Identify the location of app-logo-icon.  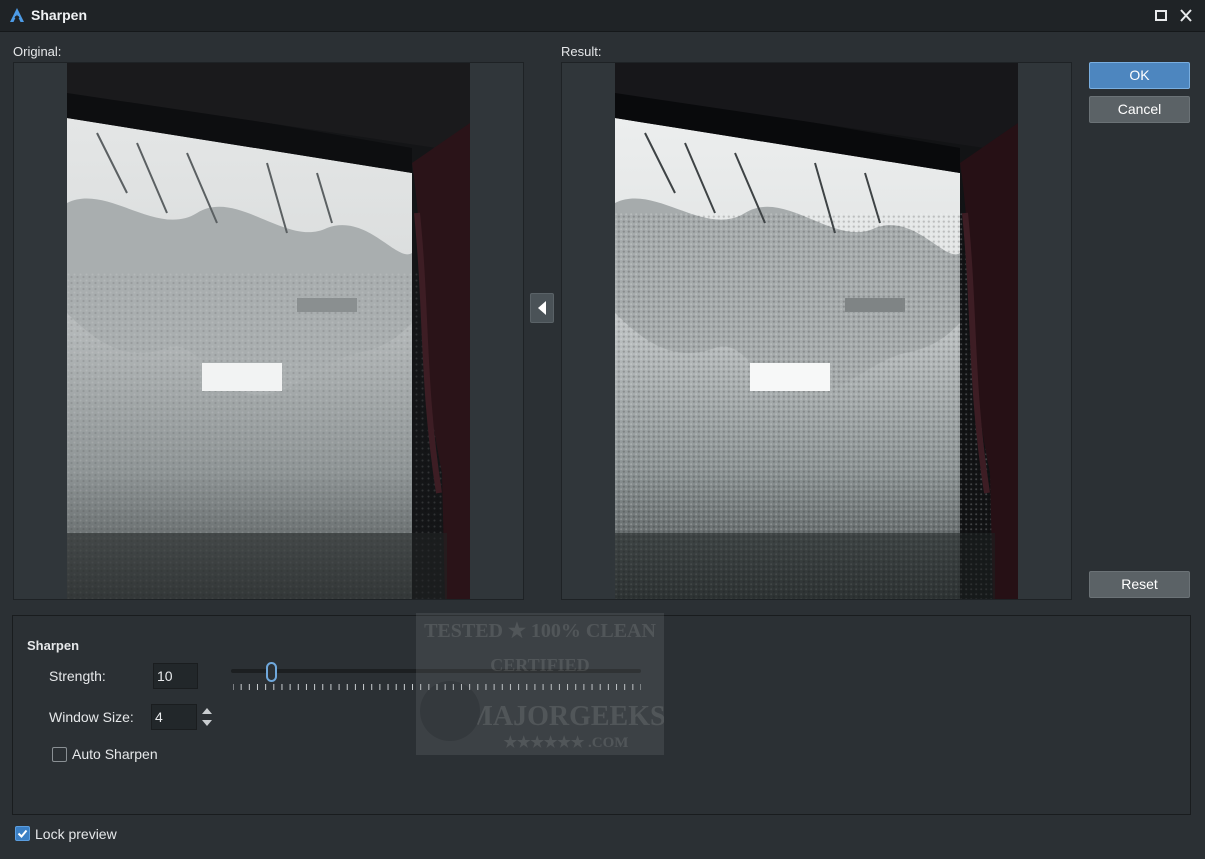
(17, 15).